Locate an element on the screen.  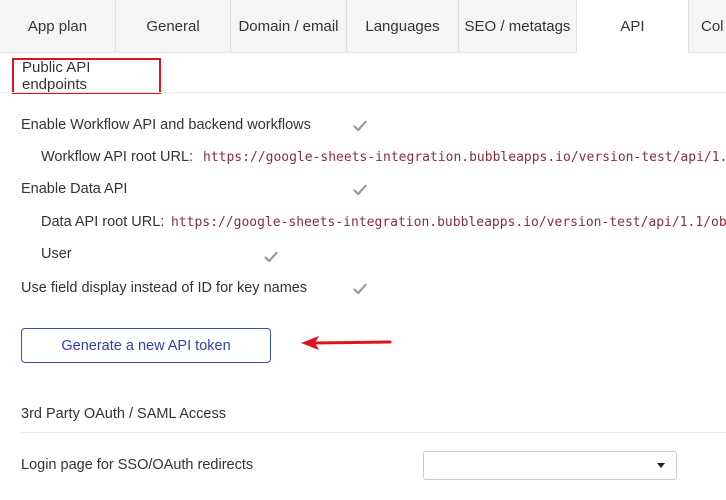
tab-api: API is located at coordinates (633, 26).